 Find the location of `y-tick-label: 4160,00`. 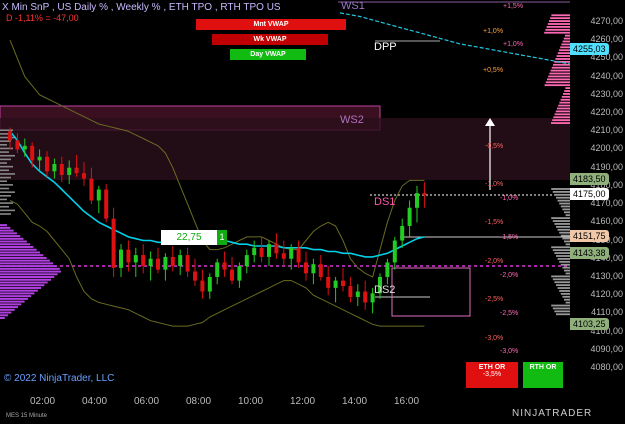

y-tick-label: 4160,00 is located at coordinates (606, 221).